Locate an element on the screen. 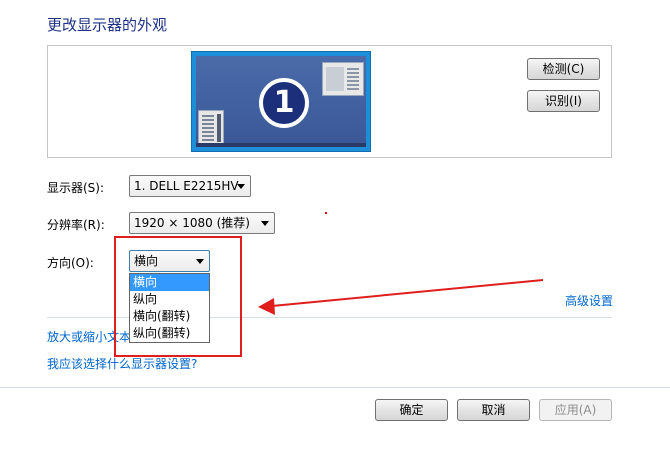 The image size is (670, 461). annotation-arrow is located at coordinates (401, 297).